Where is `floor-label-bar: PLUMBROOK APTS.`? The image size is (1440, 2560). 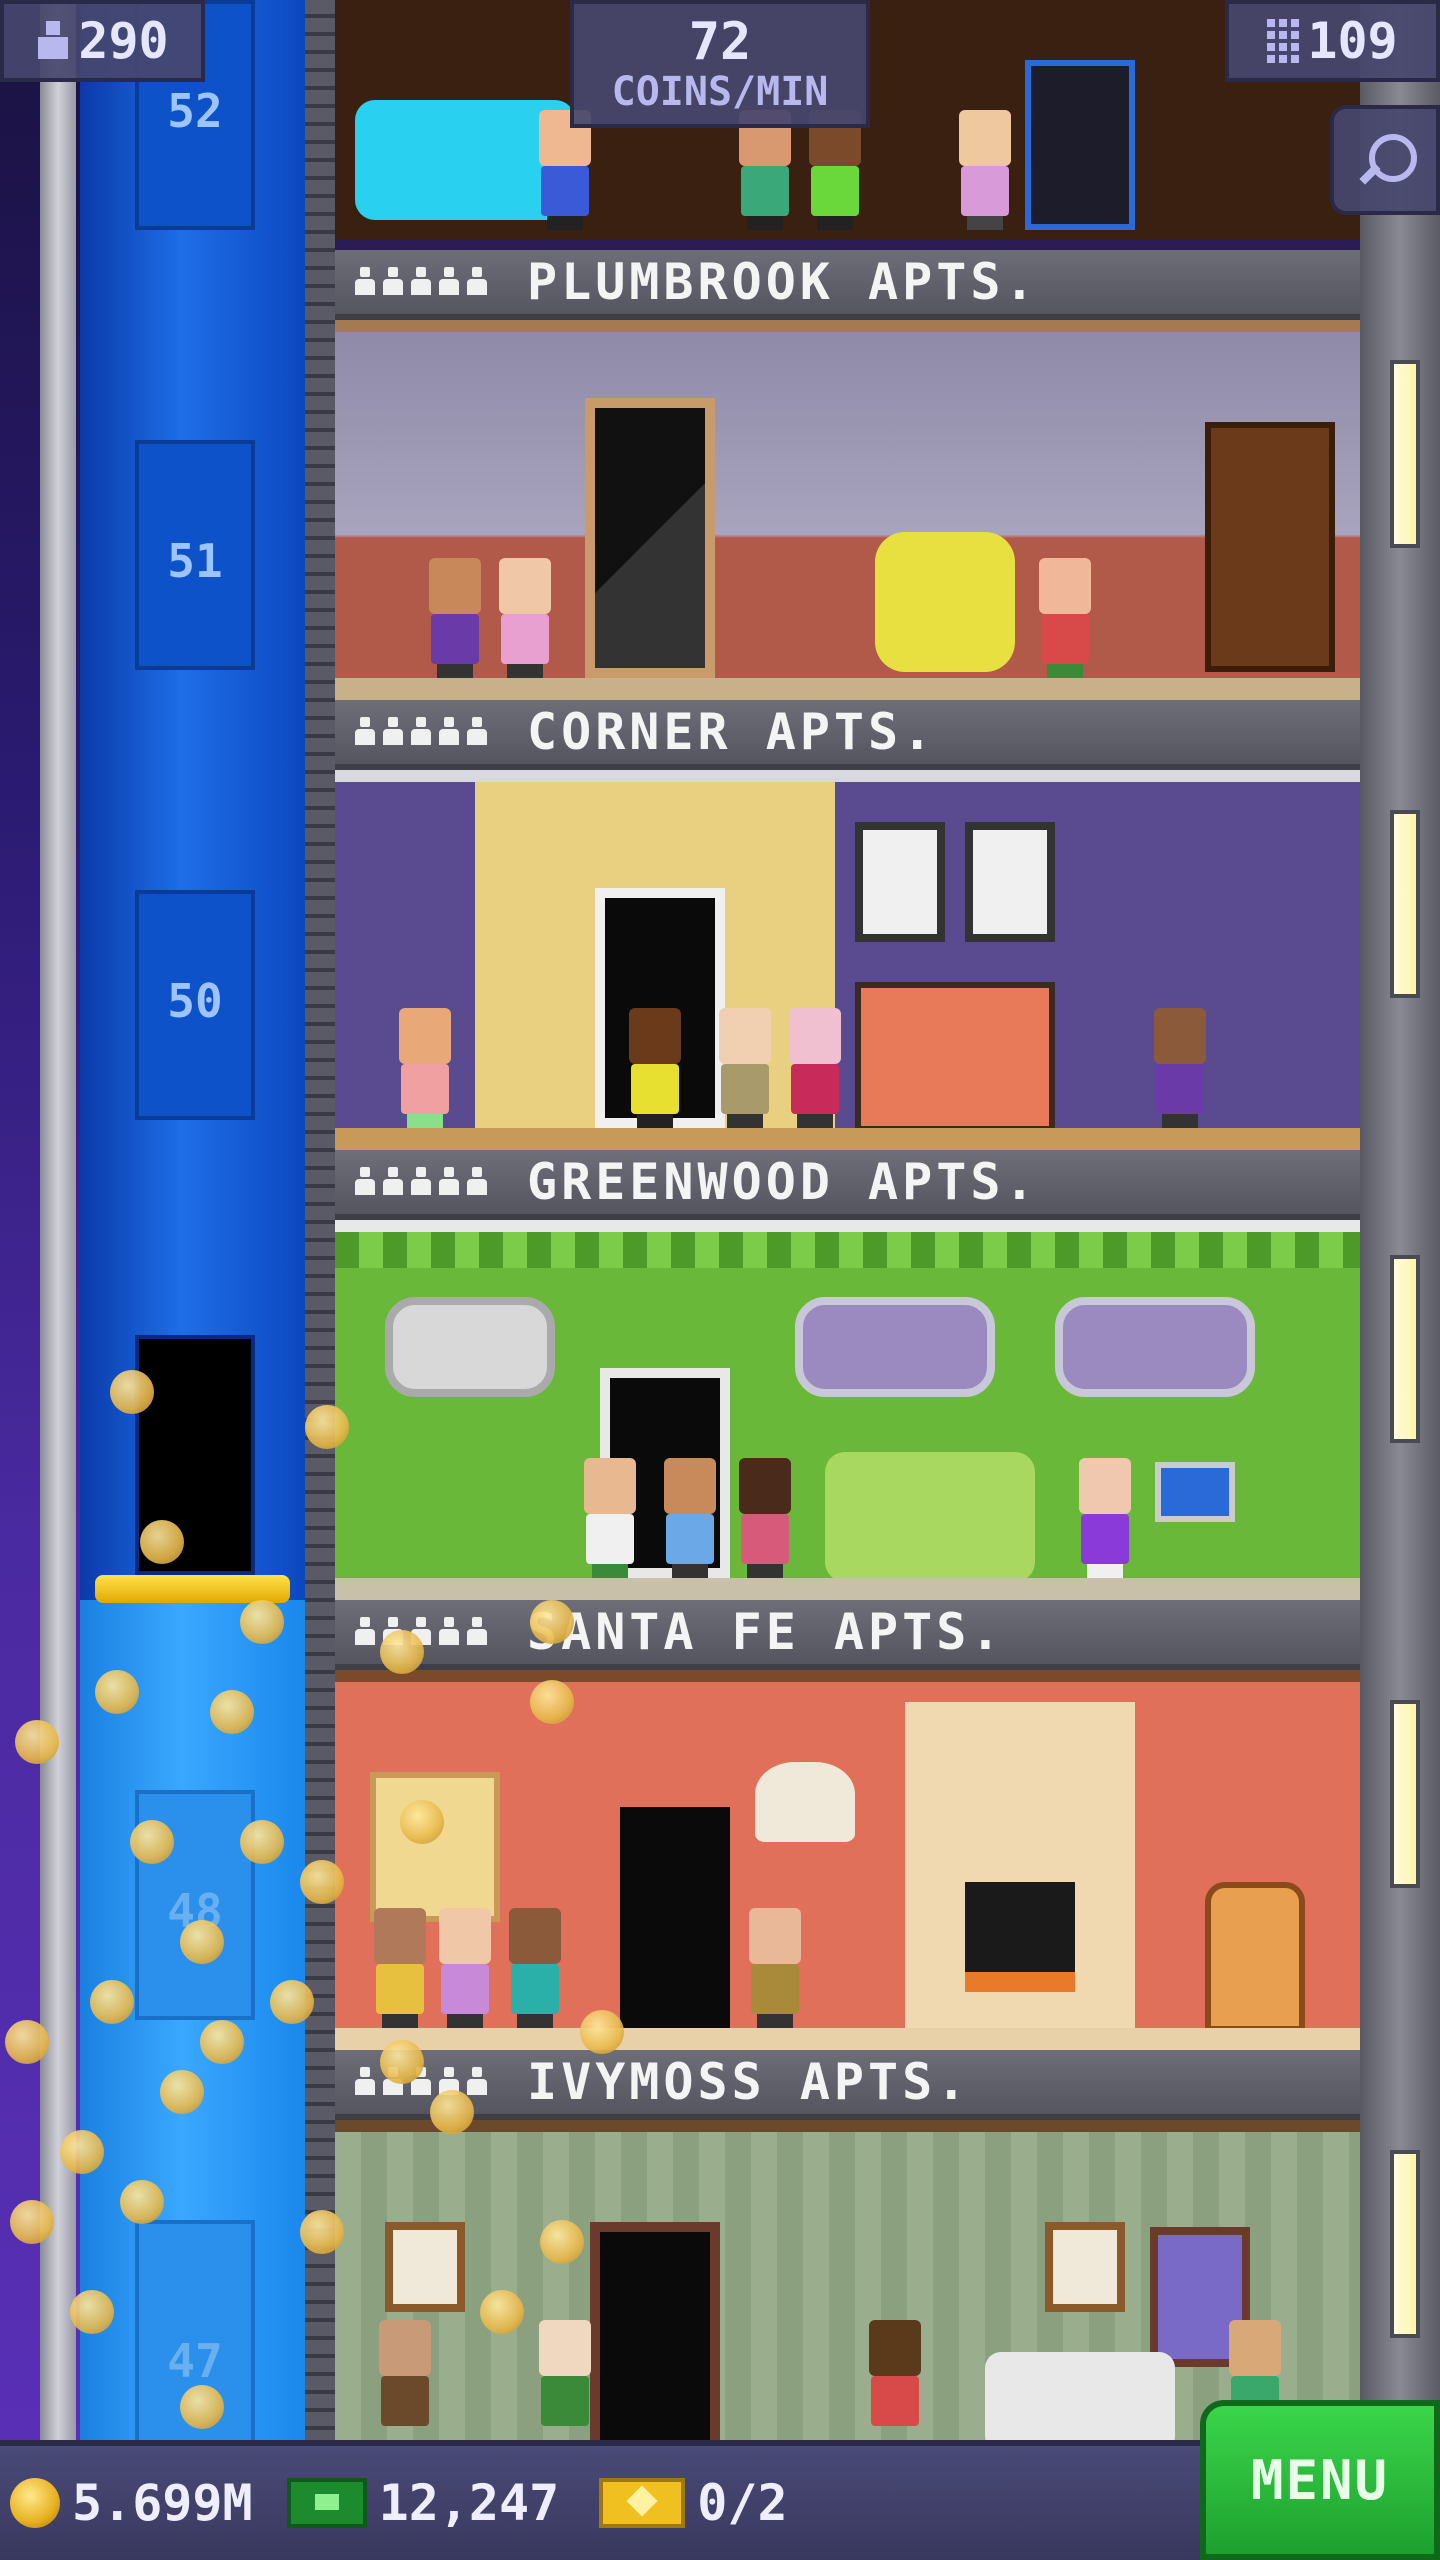
floor-label-bar: PLUMBROOK APTS. is located at coordinates (847, 285).